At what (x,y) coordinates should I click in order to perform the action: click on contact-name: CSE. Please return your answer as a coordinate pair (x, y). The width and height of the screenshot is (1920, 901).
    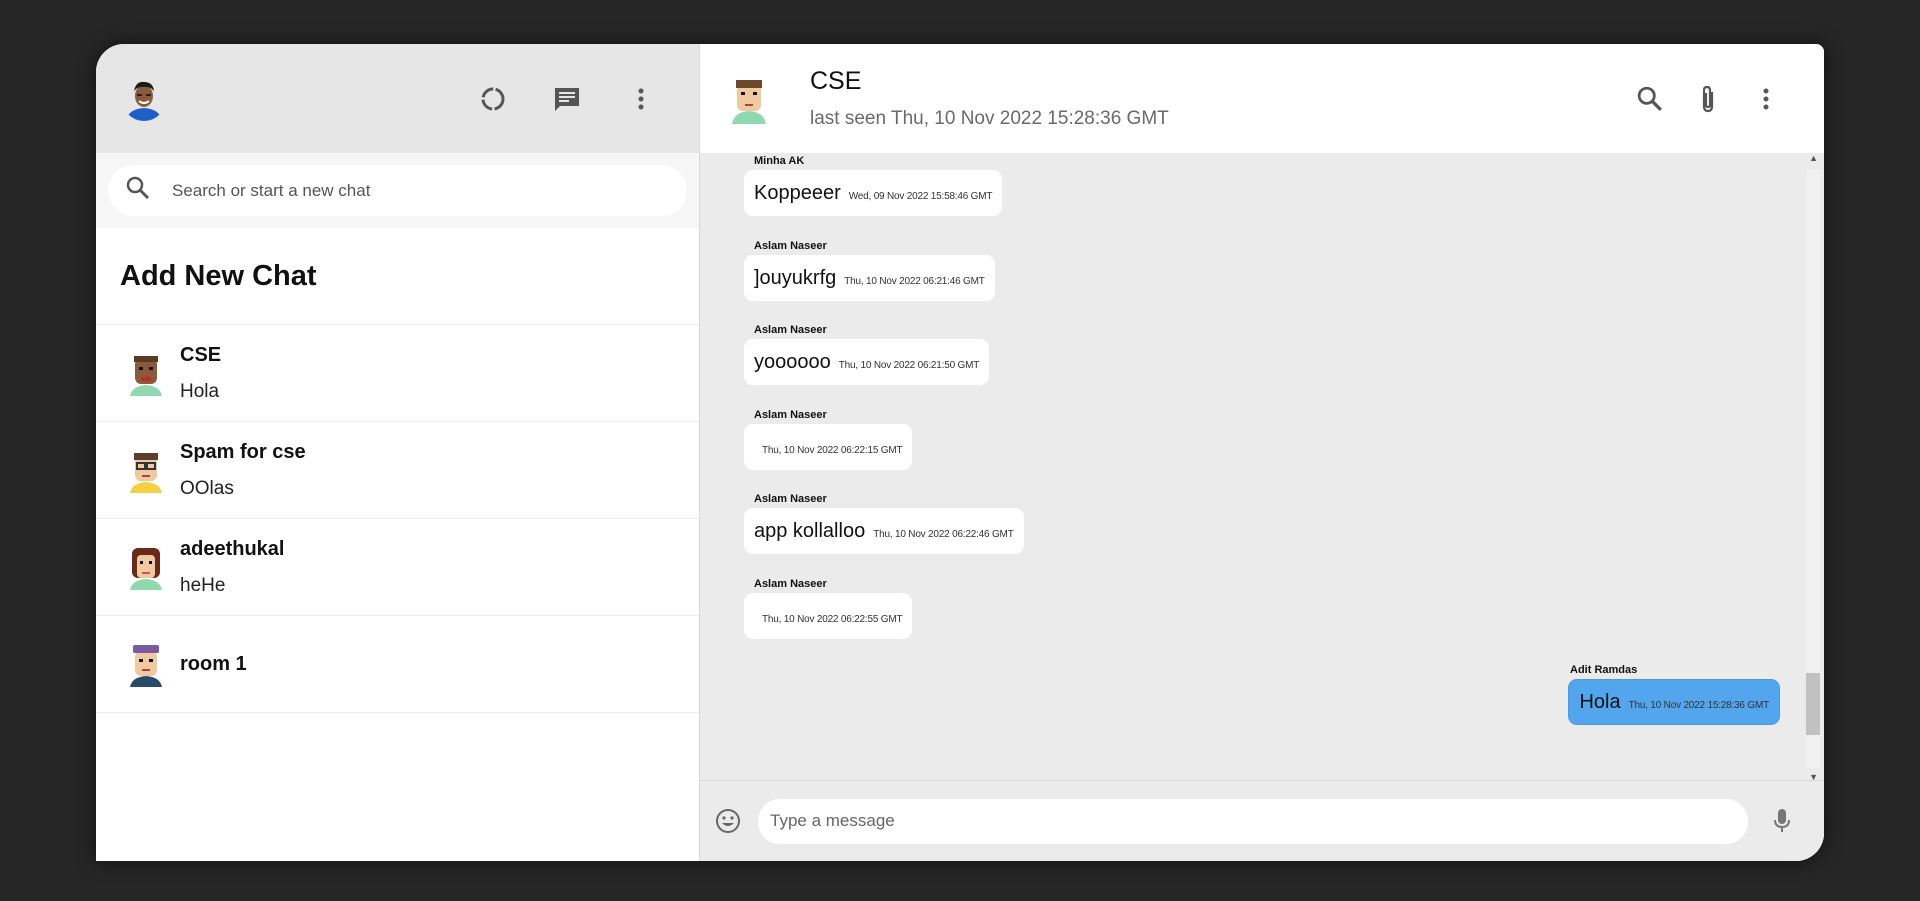
    Looking at the image, I should click on (836, 81).